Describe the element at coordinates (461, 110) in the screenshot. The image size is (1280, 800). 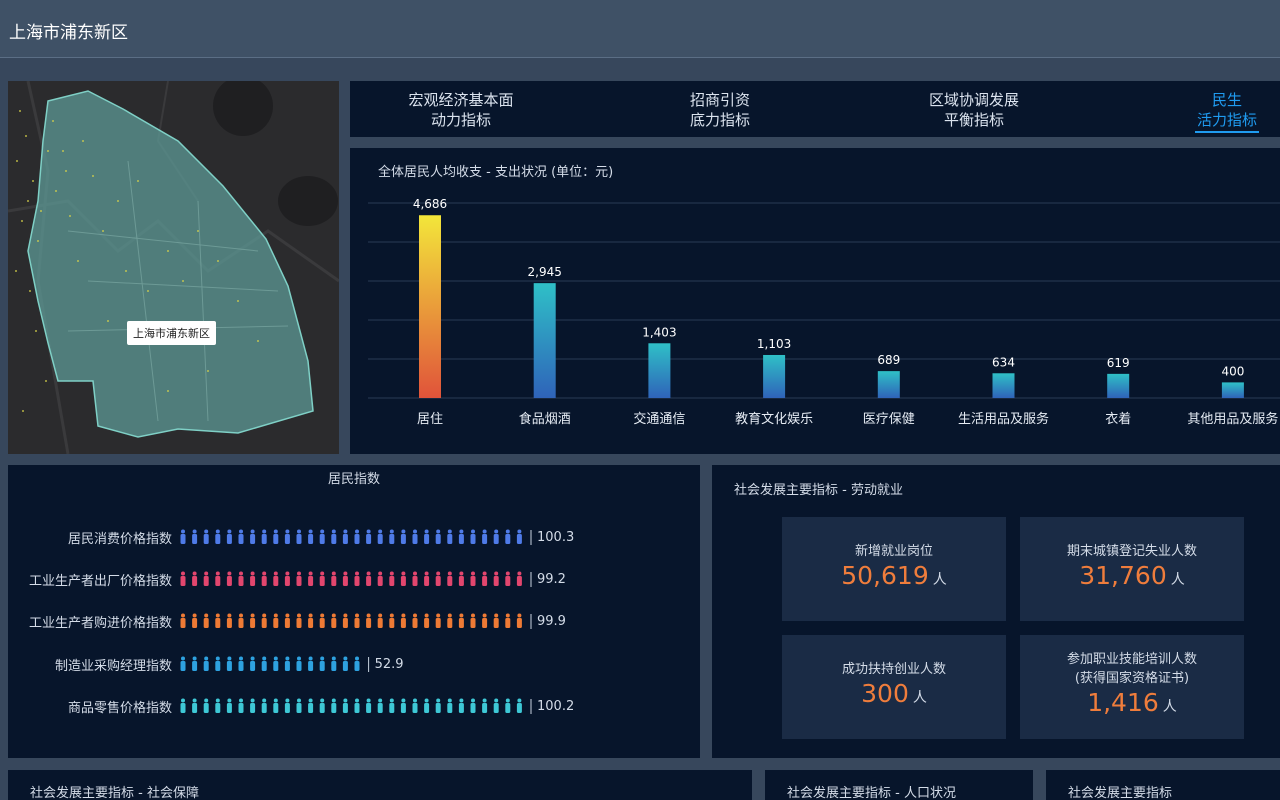
I see `tab-macro-economy: 宏观经济基本面 动力指标` at that location.